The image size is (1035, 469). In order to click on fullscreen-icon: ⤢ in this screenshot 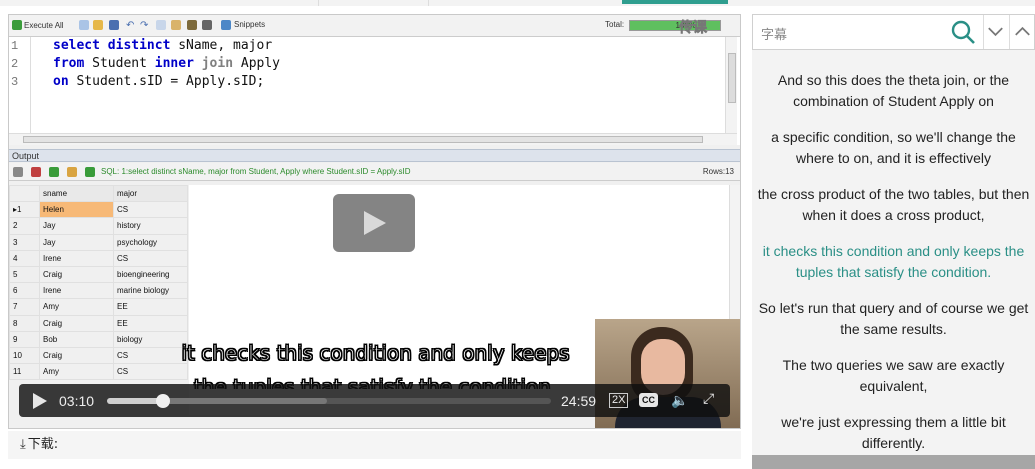, I will do `click(708, 398)`.